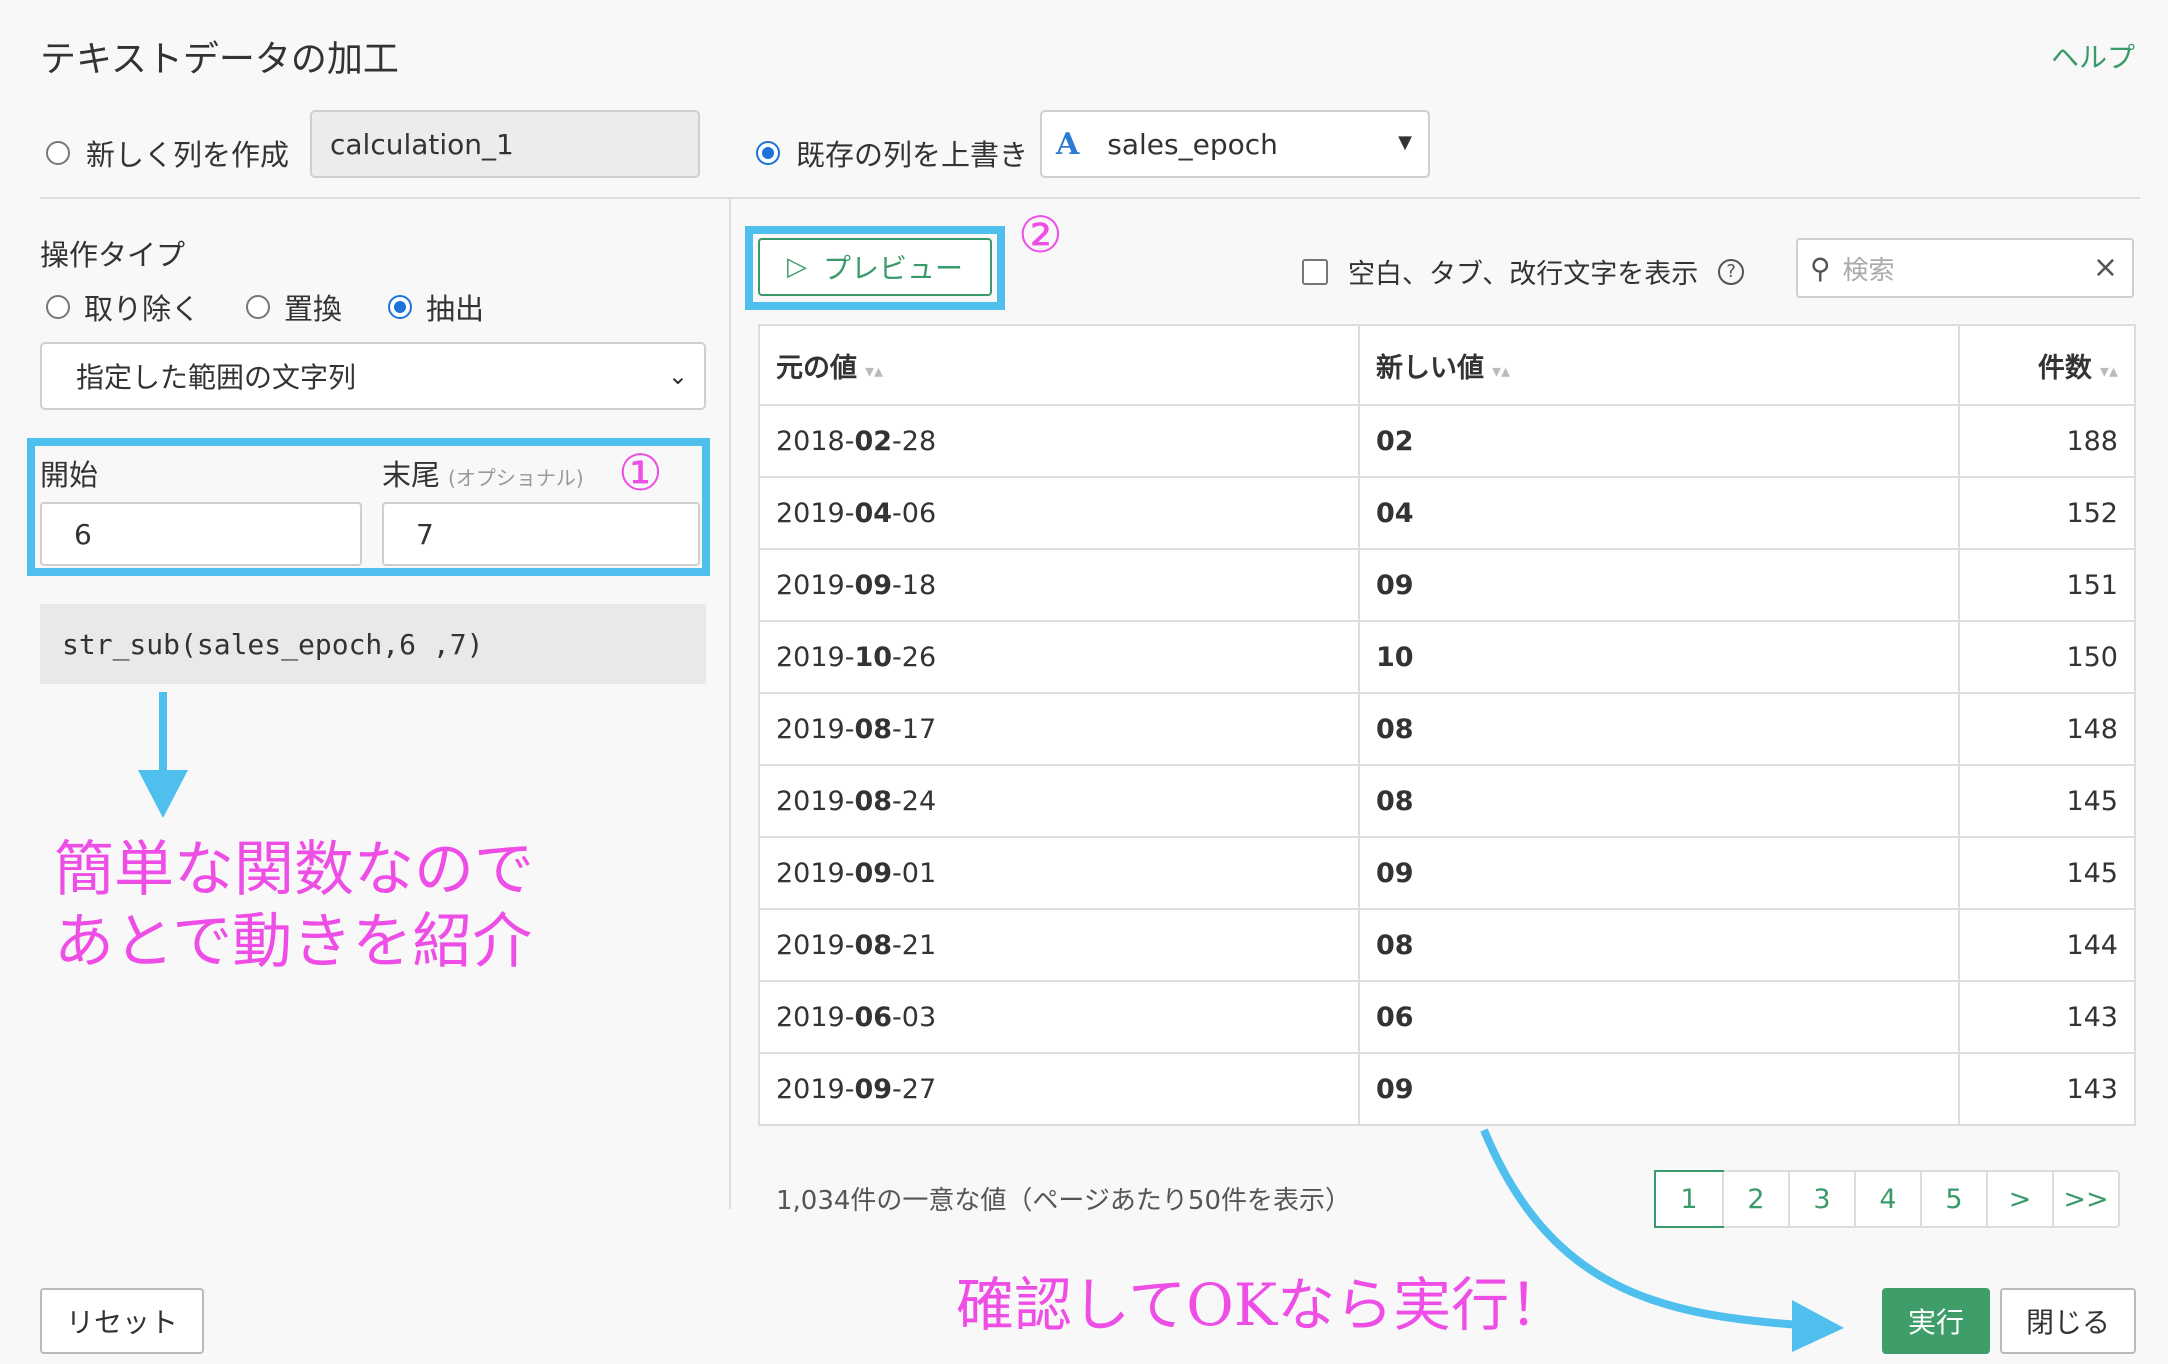 The width and height of the screenshot is (2168, 1364). I want to click on annotation-marker-1: ①, so click(640, 473).